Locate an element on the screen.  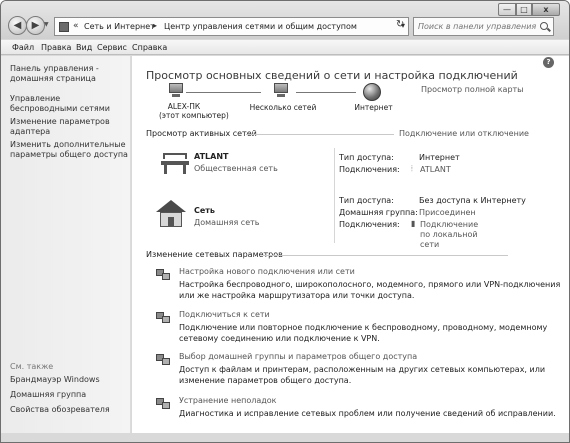
connect-to-network-icon is located at coordinates (163, 317).